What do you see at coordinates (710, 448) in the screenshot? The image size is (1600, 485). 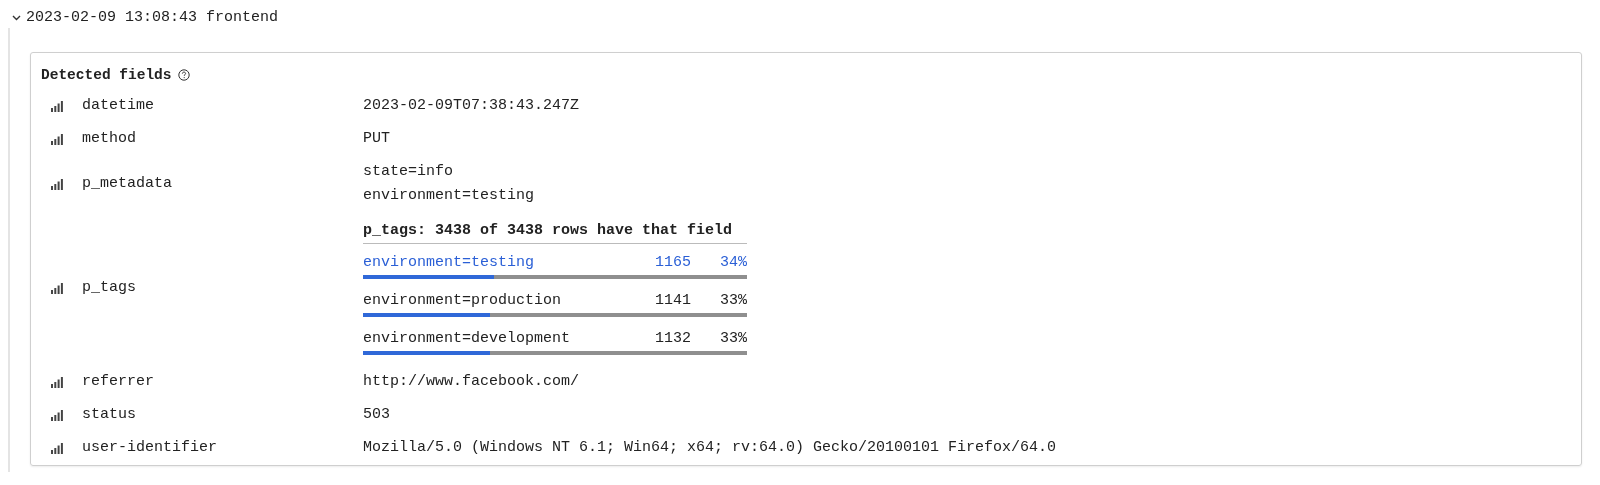 I see `field-value: Mozilla/5.0 (Windows NT 6.1; Win64; x64; rv:64.0) Gecko/20100101 Firefox/64.0` at bounding box center [710, 448].